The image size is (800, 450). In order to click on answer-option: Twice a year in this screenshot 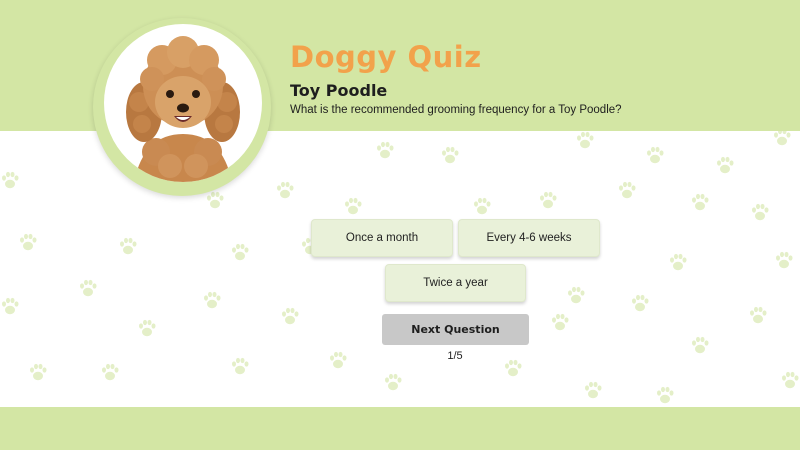, I will do `click(455, 283)`.